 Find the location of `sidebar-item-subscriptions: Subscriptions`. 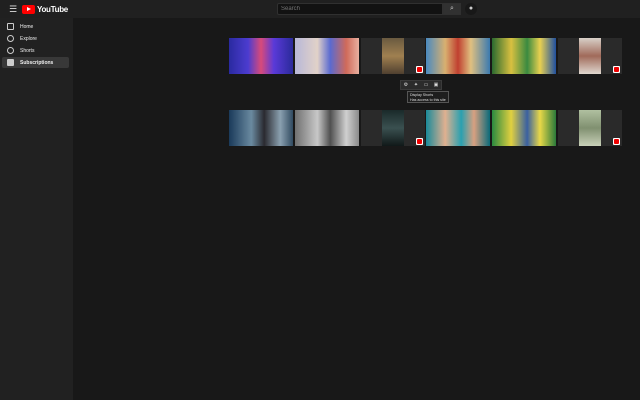

sidebar-item-subscriptions: Subscriptions is located at coordinates (35, 62).